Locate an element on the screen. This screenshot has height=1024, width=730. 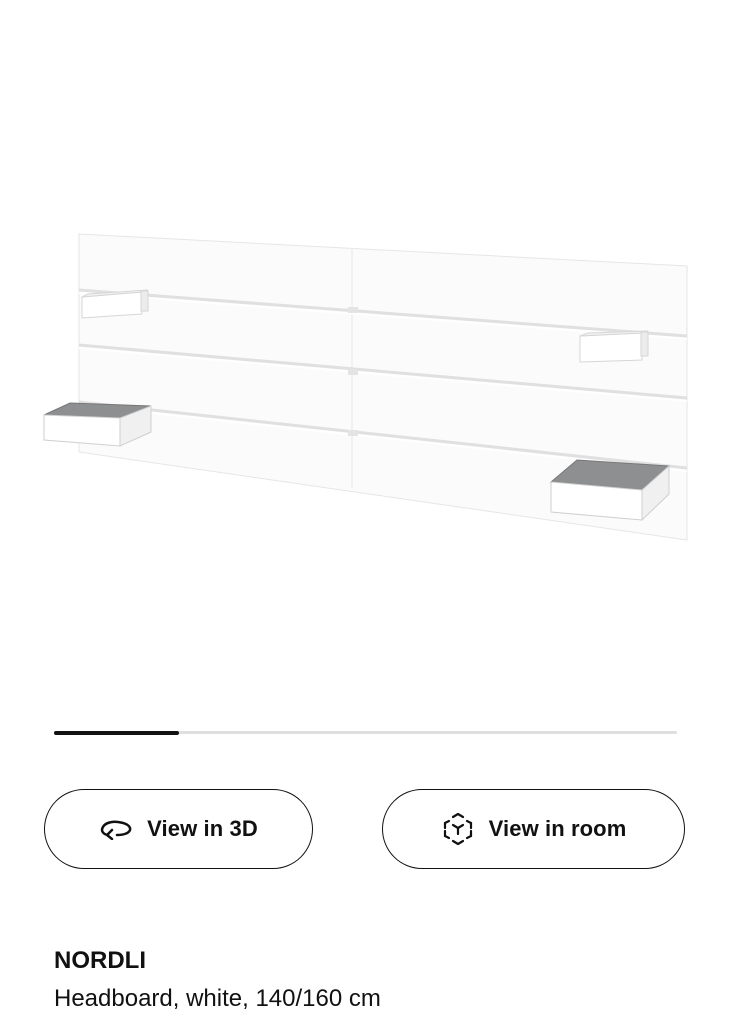
ar-cube-icon is located at coordinates (458, 829).